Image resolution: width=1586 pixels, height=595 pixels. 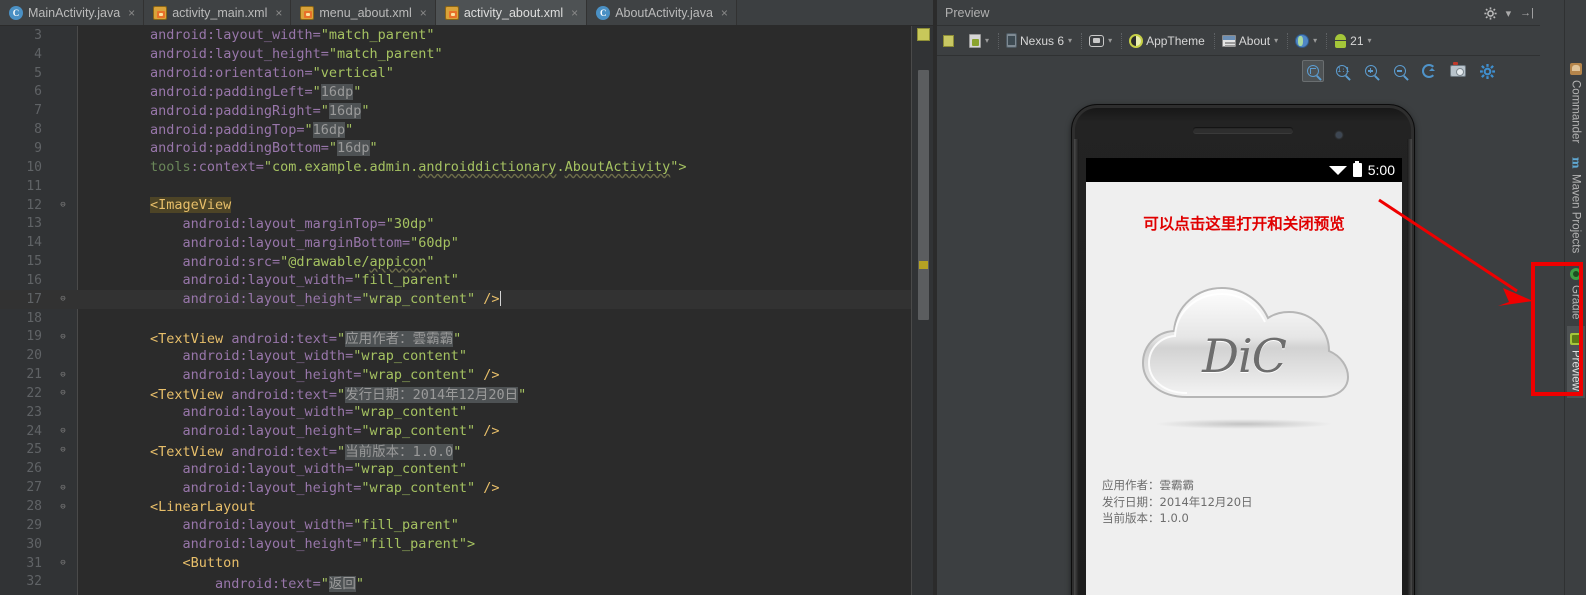 I want to click on code-line: 32 android:text="返回", so click(x=455, y=582).